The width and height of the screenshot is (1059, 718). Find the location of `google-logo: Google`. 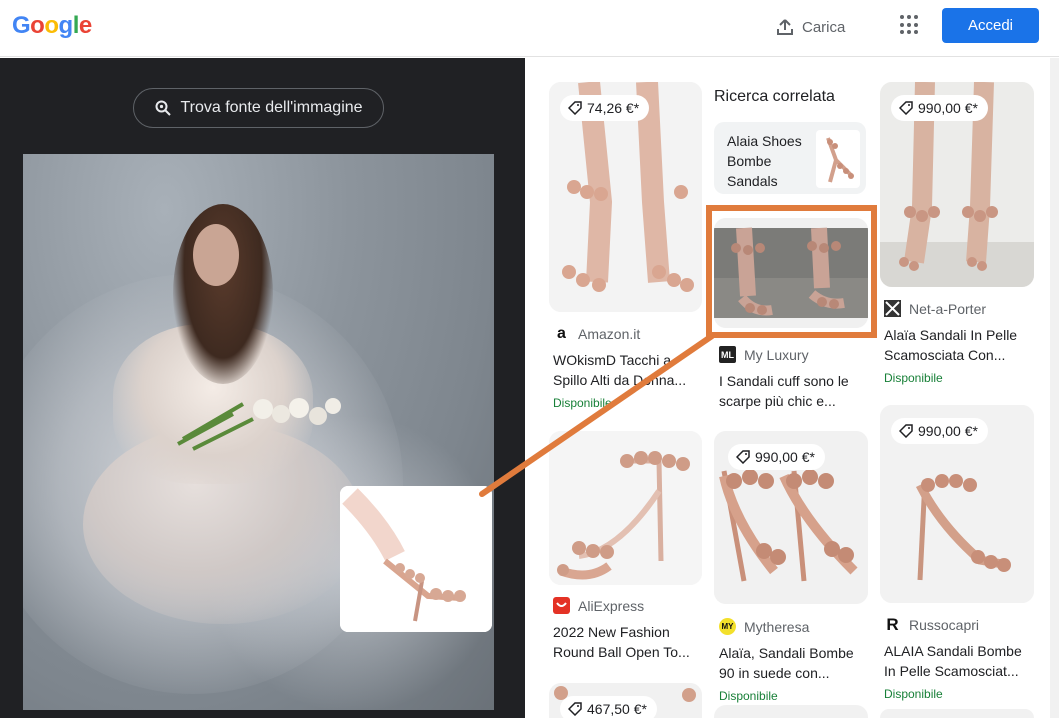

google-logo: Google is located at coordinates (52, 26).